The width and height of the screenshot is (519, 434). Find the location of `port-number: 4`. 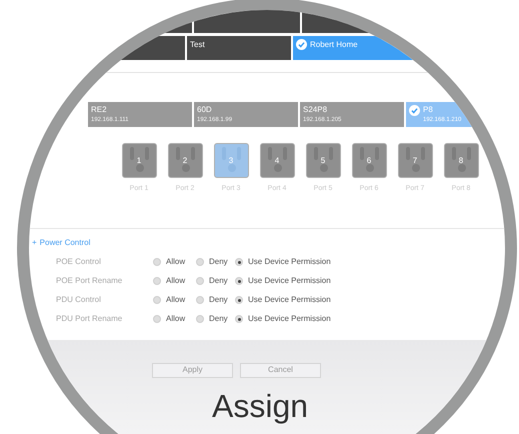

port-number: 4 is located at coordinates (277, 160).